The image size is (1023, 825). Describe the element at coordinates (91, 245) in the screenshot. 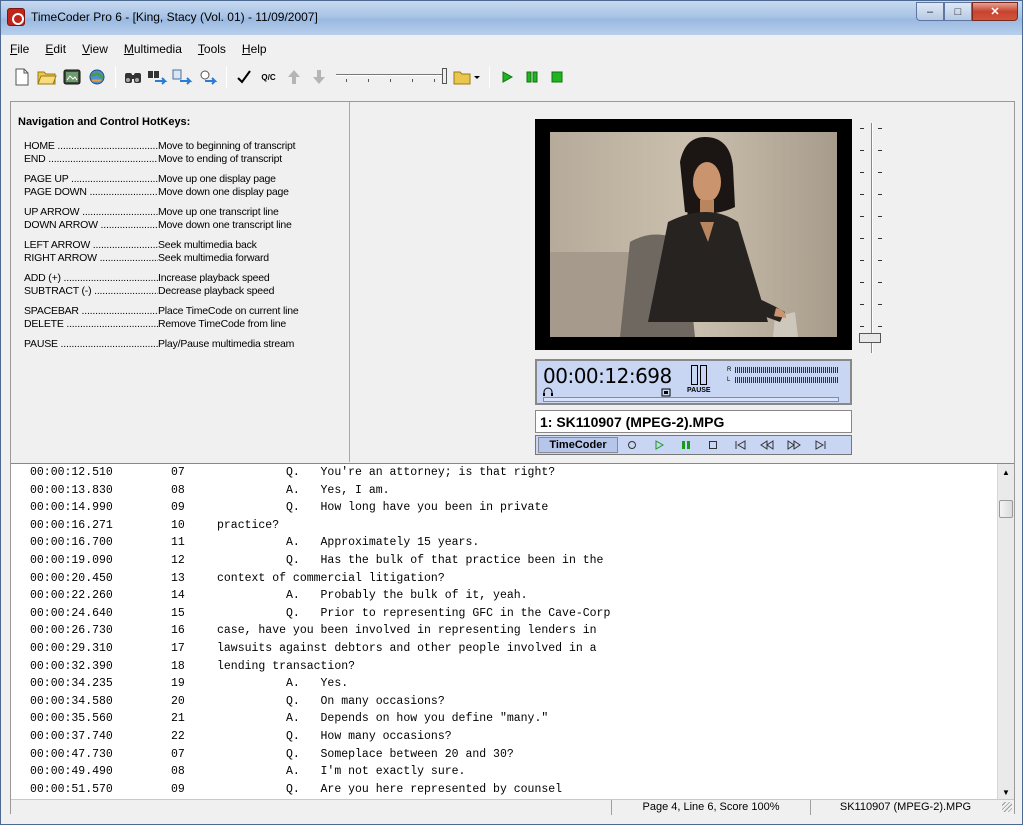

I see `hotkey-key: LEFT ARROW` at that location.